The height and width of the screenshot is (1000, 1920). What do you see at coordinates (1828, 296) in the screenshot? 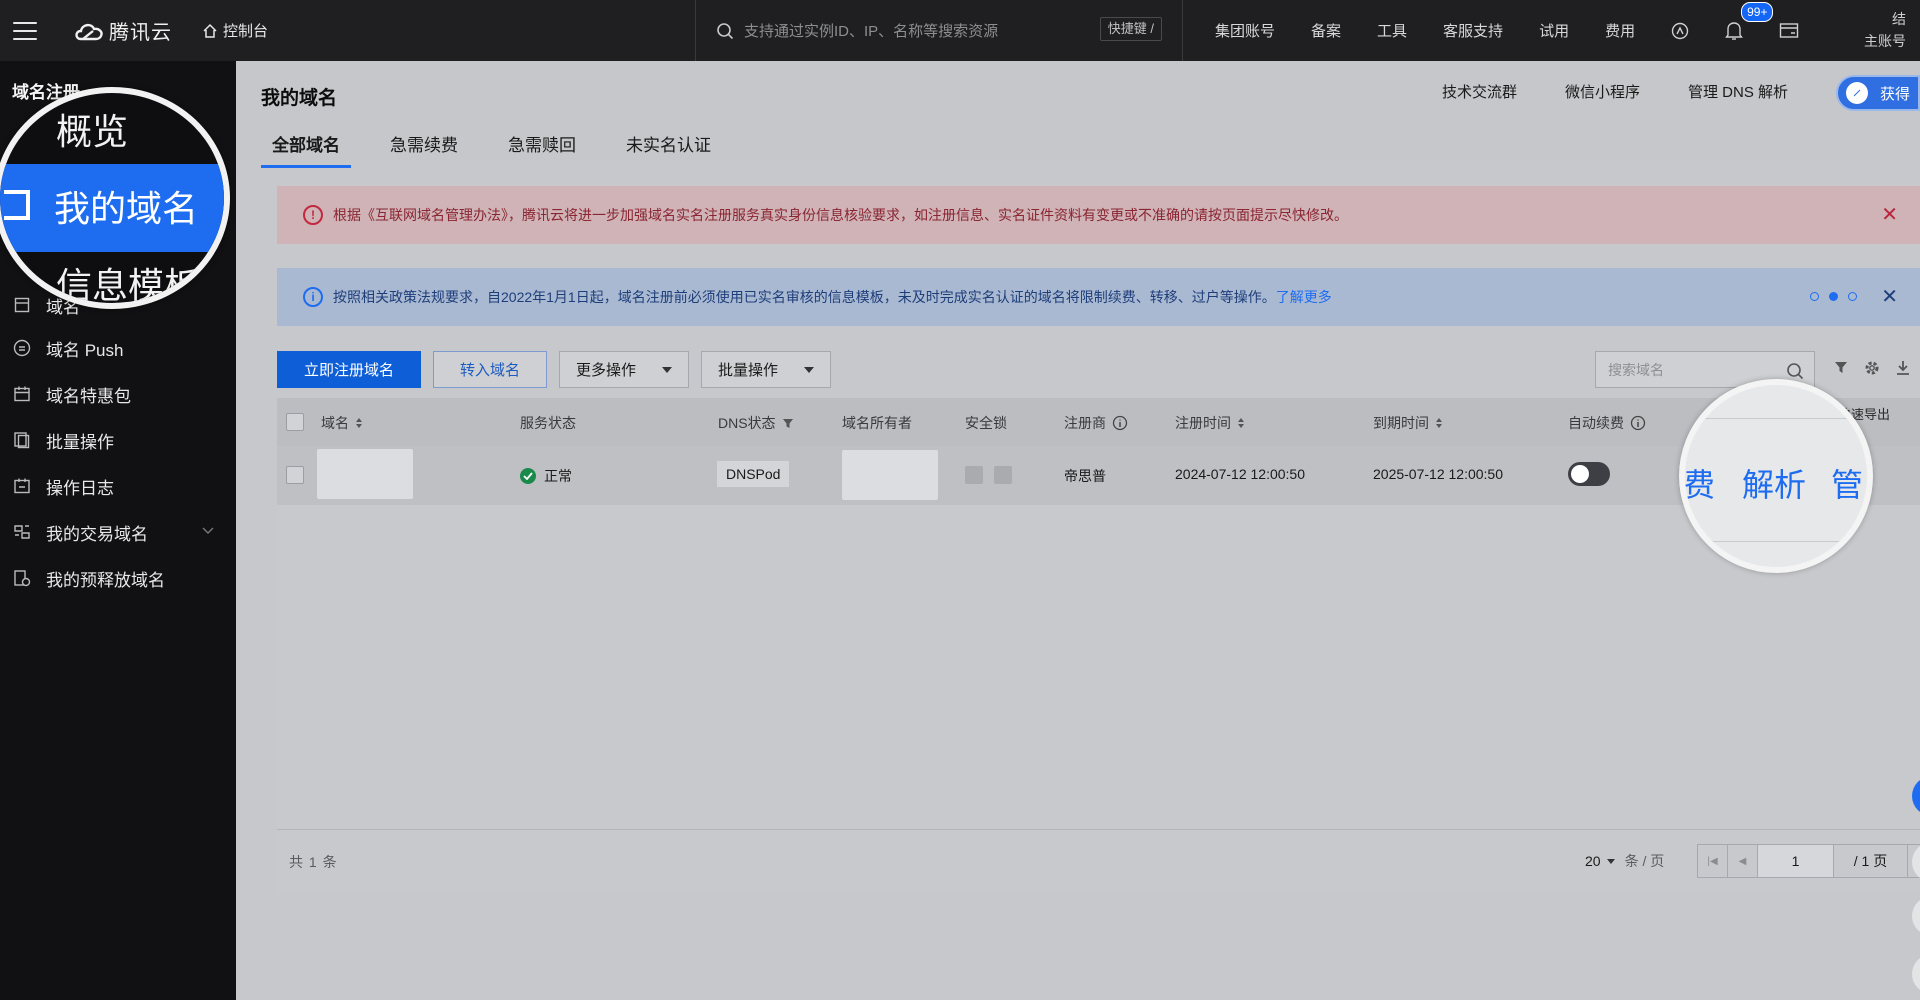
I see `carousel-dots` at bounding box center [1828, 296].